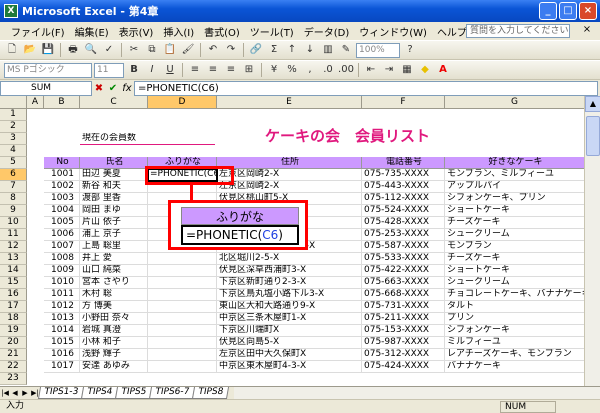 This screenshot has height=413, width=600. Describe the element at coordinates (289, 187) in the screenshot. I see `table-cell: 左京区岡崎2-X` at that location.